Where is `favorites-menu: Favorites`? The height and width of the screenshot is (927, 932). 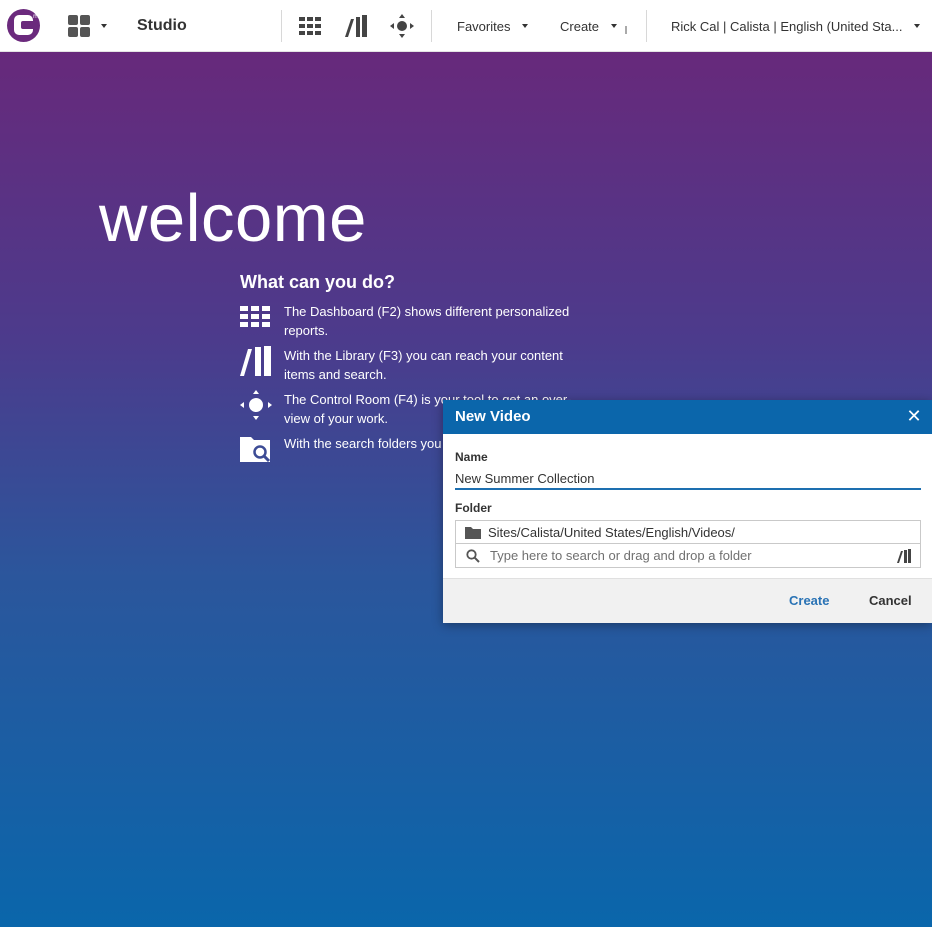
favorites-menu: Favorites is located at coordinates (493, 26).